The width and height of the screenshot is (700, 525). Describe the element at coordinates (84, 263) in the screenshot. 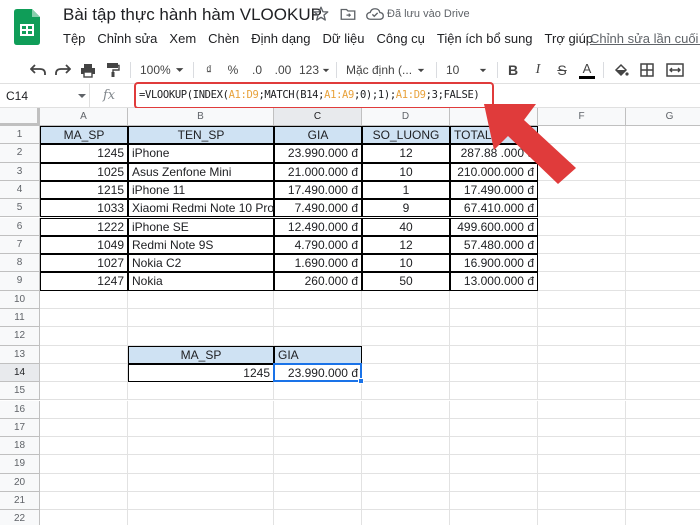

I see `table-cell: 1027` at that location.